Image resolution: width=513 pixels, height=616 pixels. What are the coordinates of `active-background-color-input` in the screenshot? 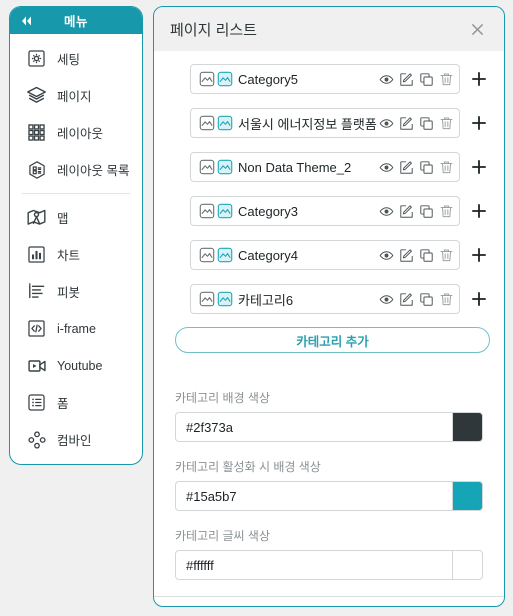 It's located at (313, 496).